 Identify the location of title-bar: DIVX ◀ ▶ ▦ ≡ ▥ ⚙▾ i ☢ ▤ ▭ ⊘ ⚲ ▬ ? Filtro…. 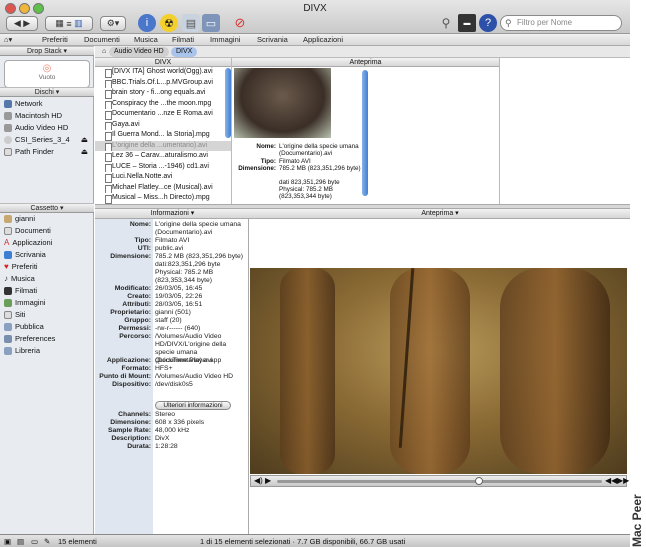
(315, 17).